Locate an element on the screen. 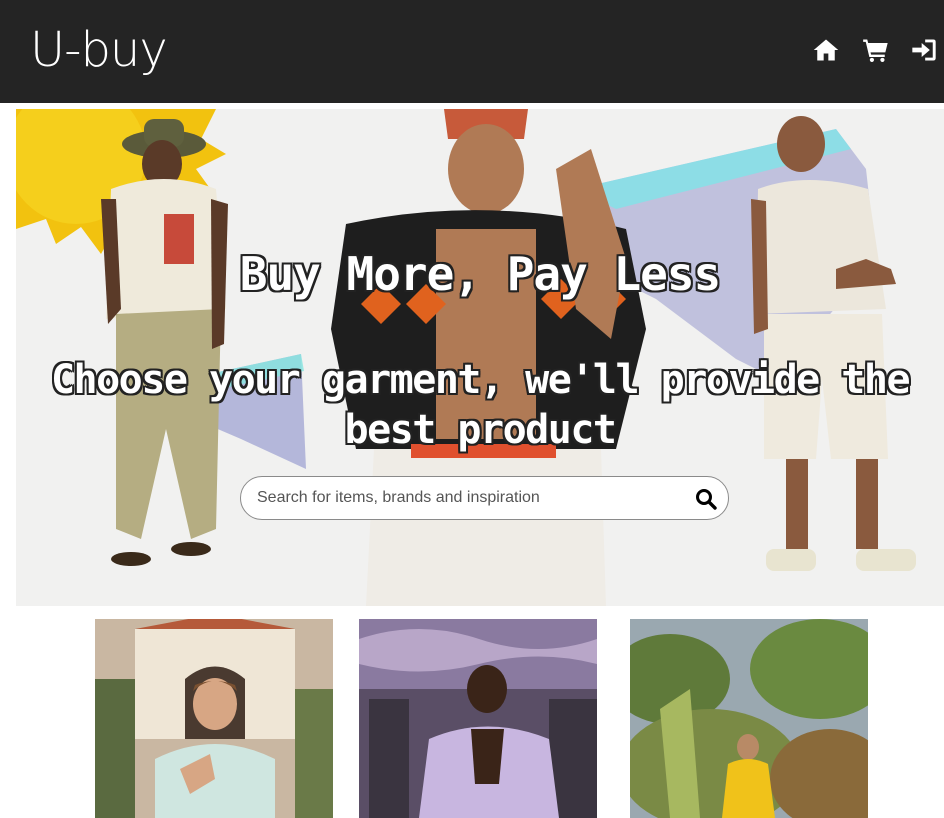 This screenshot has width=944, height=818. top-navbar: U-buy is located at coordinates (472, 51).